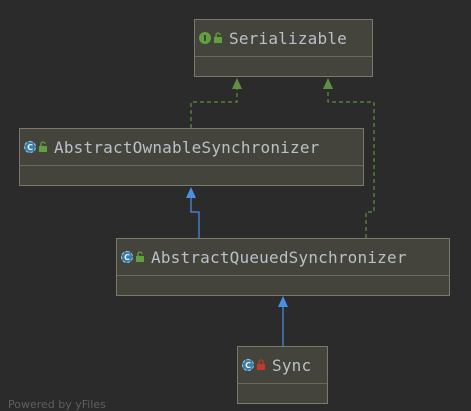 Image resolution: width=471 pixels, height=411 pixels. Describe the element at coordinates (283, 286) in the screenshot. I see `node-aqs-body` at that location.